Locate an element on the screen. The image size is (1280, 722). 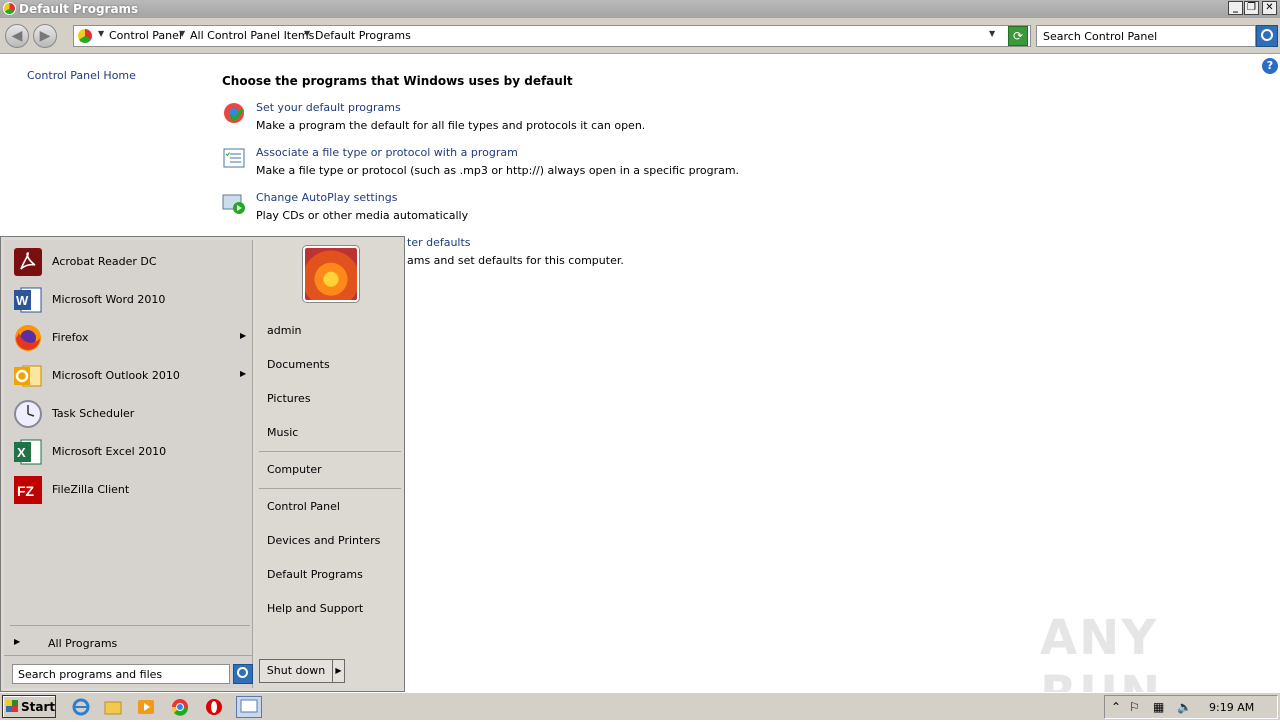
start-item-computer: Computer is located at coordinates (294, 469).